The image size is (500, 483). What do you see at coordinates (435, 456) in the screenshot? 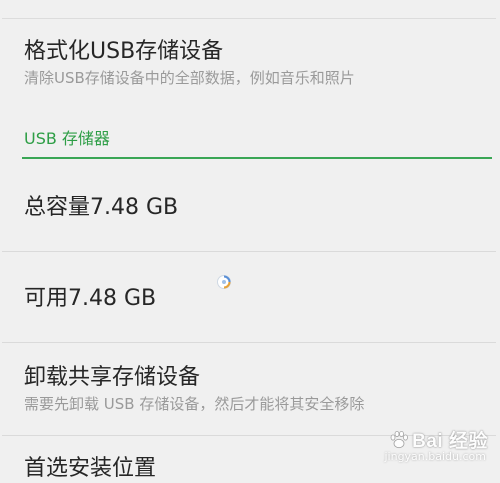
I see `watermark-url: jingyan.baidu.com` at bounding box center [435, 456].